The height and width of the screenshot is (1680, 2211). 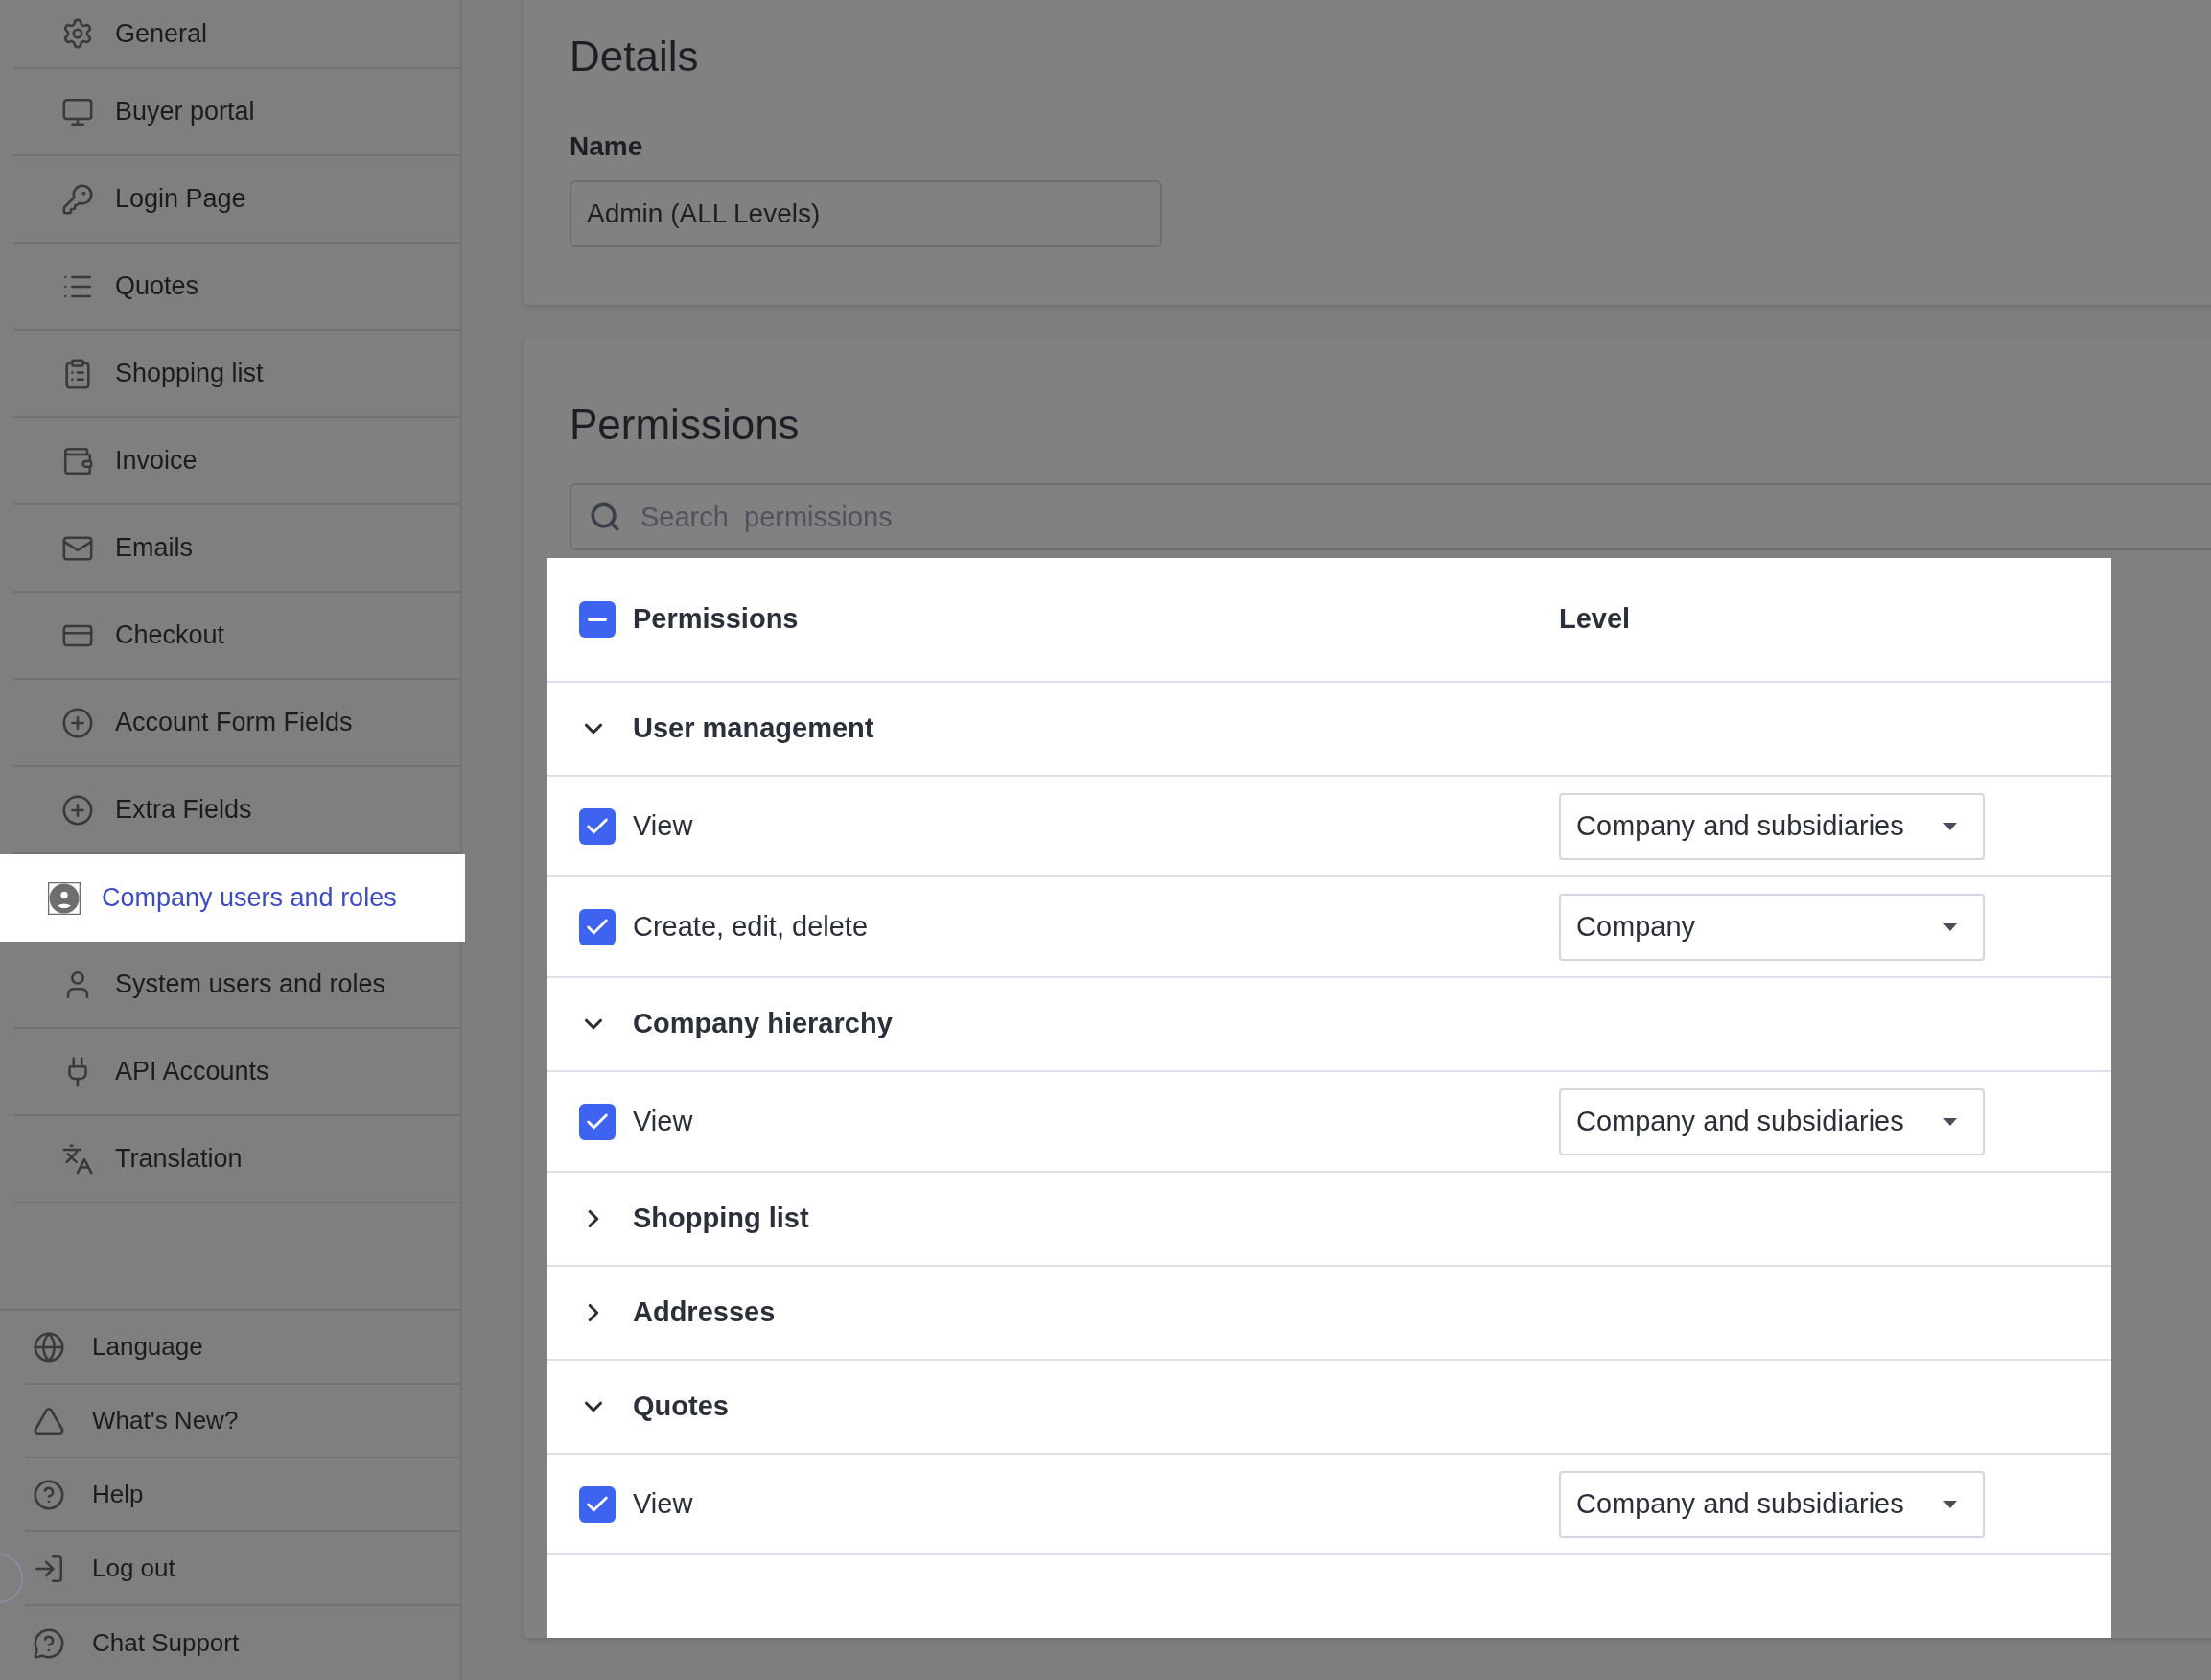 What do you see at coordinates (64, 898) in the screenshot?
I see `user-circle-icon` at bounding box center [64, 898].